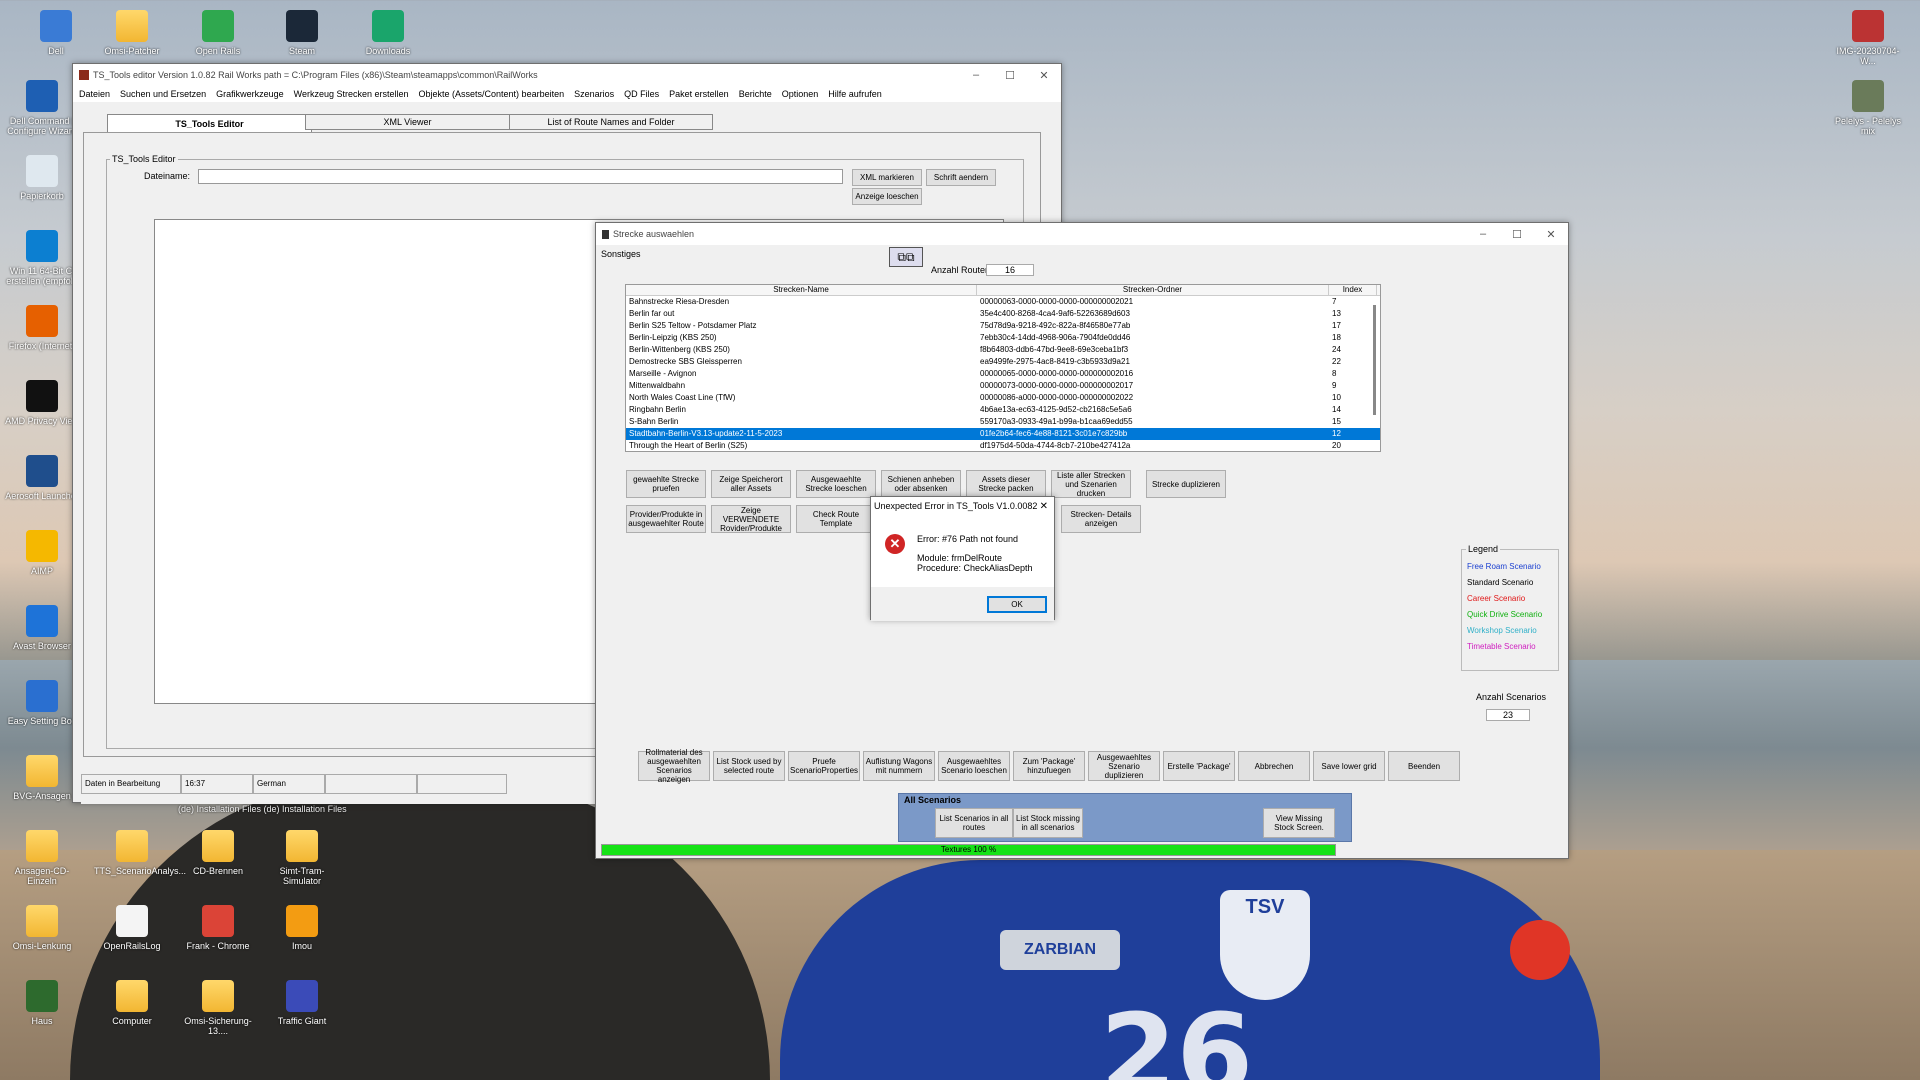  Describe the element at coordinates (749, 766) in the screenshot. I see `scenario-action-button: List Stock used by selected route` at that location.